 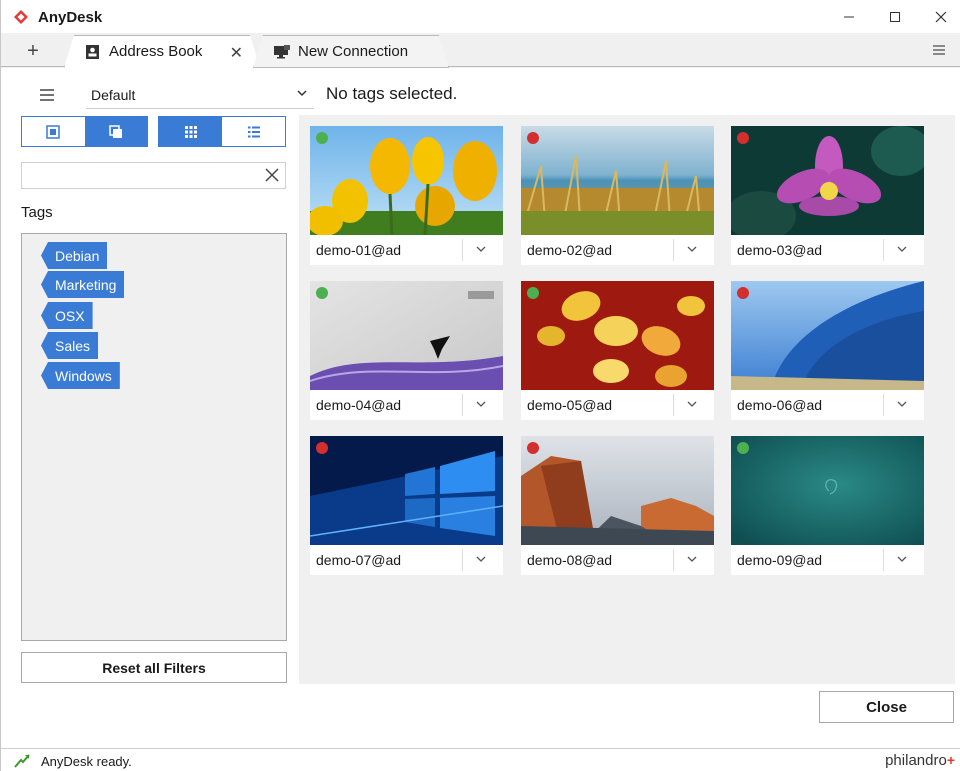 I want to click on tab-new-connection: New Connection, so click(x=351, y=51).